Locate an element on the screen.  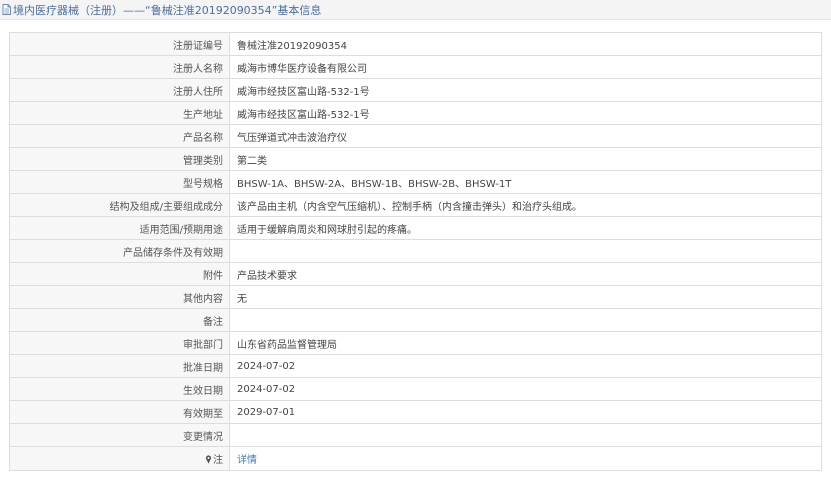
field-label: 型号规格 is located at coordinates (119, 182).